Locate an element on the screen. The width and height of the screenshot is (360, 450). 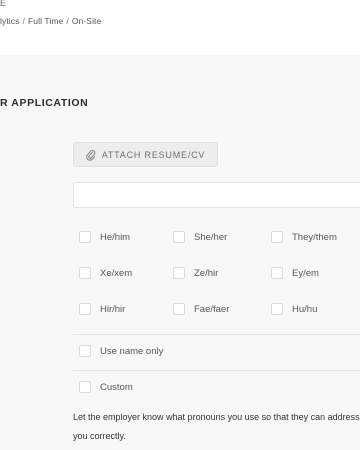
pronoun-option-he-him: He/him is located at coordinates (104, 237).